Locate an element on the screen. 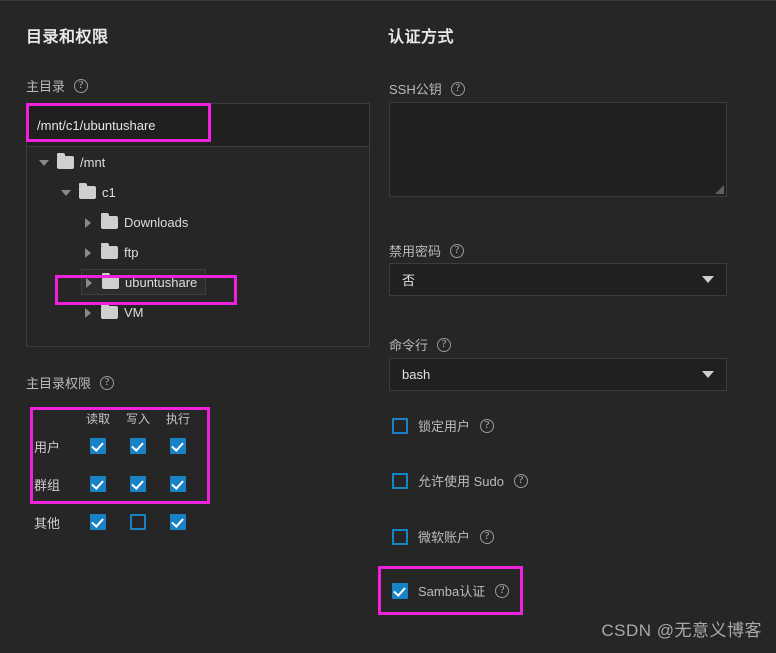  shell-value: bash is located at coordinates (416, 374).